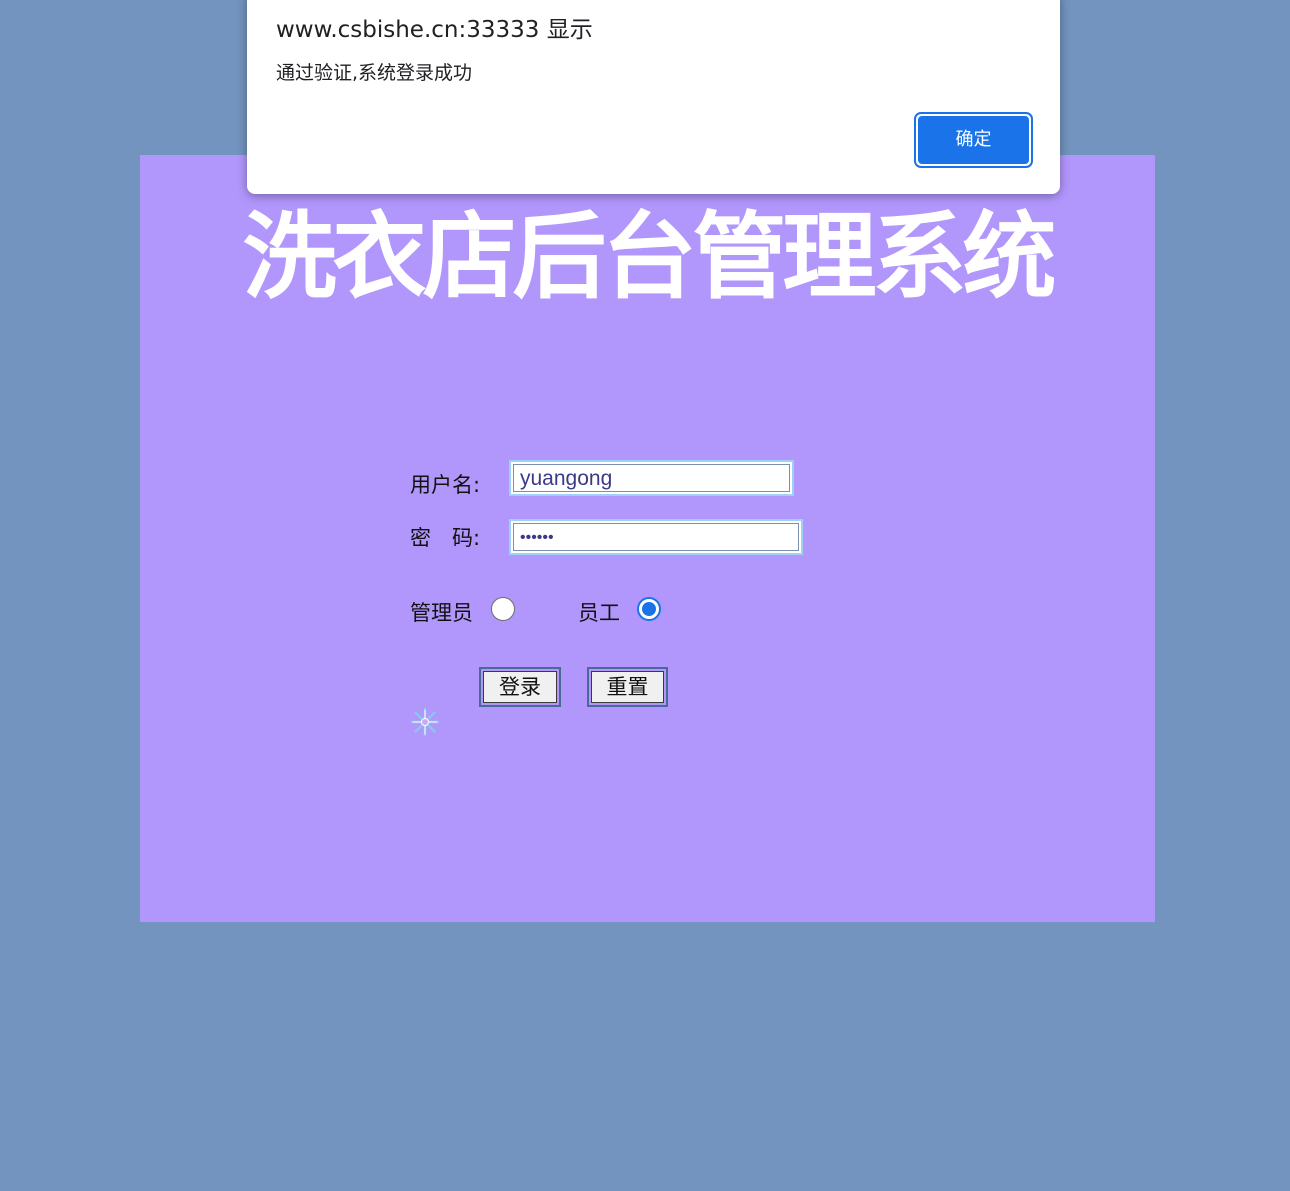 The width and height of the screenshot is (1290, 1191). Describe the element at coordinates (653, 97) in the screenshot. I see `alert-dialog: www.csbishe.cn:33333 显示 通过验证,系统登录成功 确定` at that location.